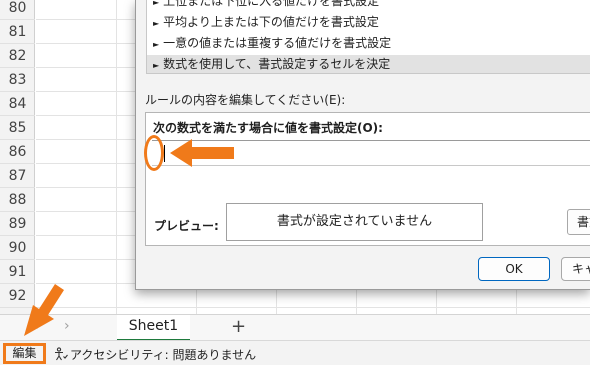 Image resolution: width=590 pixels, height=365 pixels. I want to click on sheet-tab-sheet1: Sheet1, so click(153, 328).